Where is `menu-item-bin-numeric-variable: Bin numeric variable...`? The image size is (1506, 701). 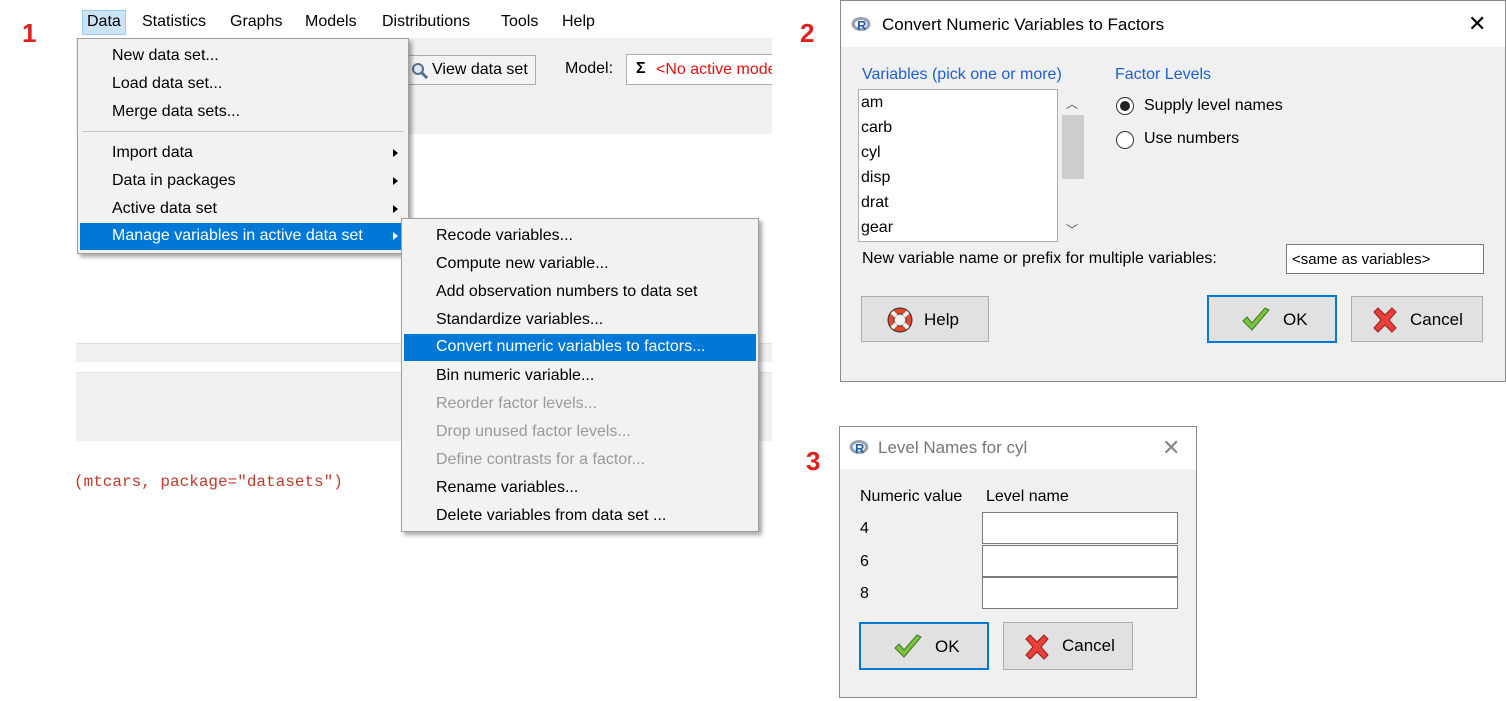
menu-item-bin-numeric-variable: Bin numeric variable... is located at coordinates (580, 376).